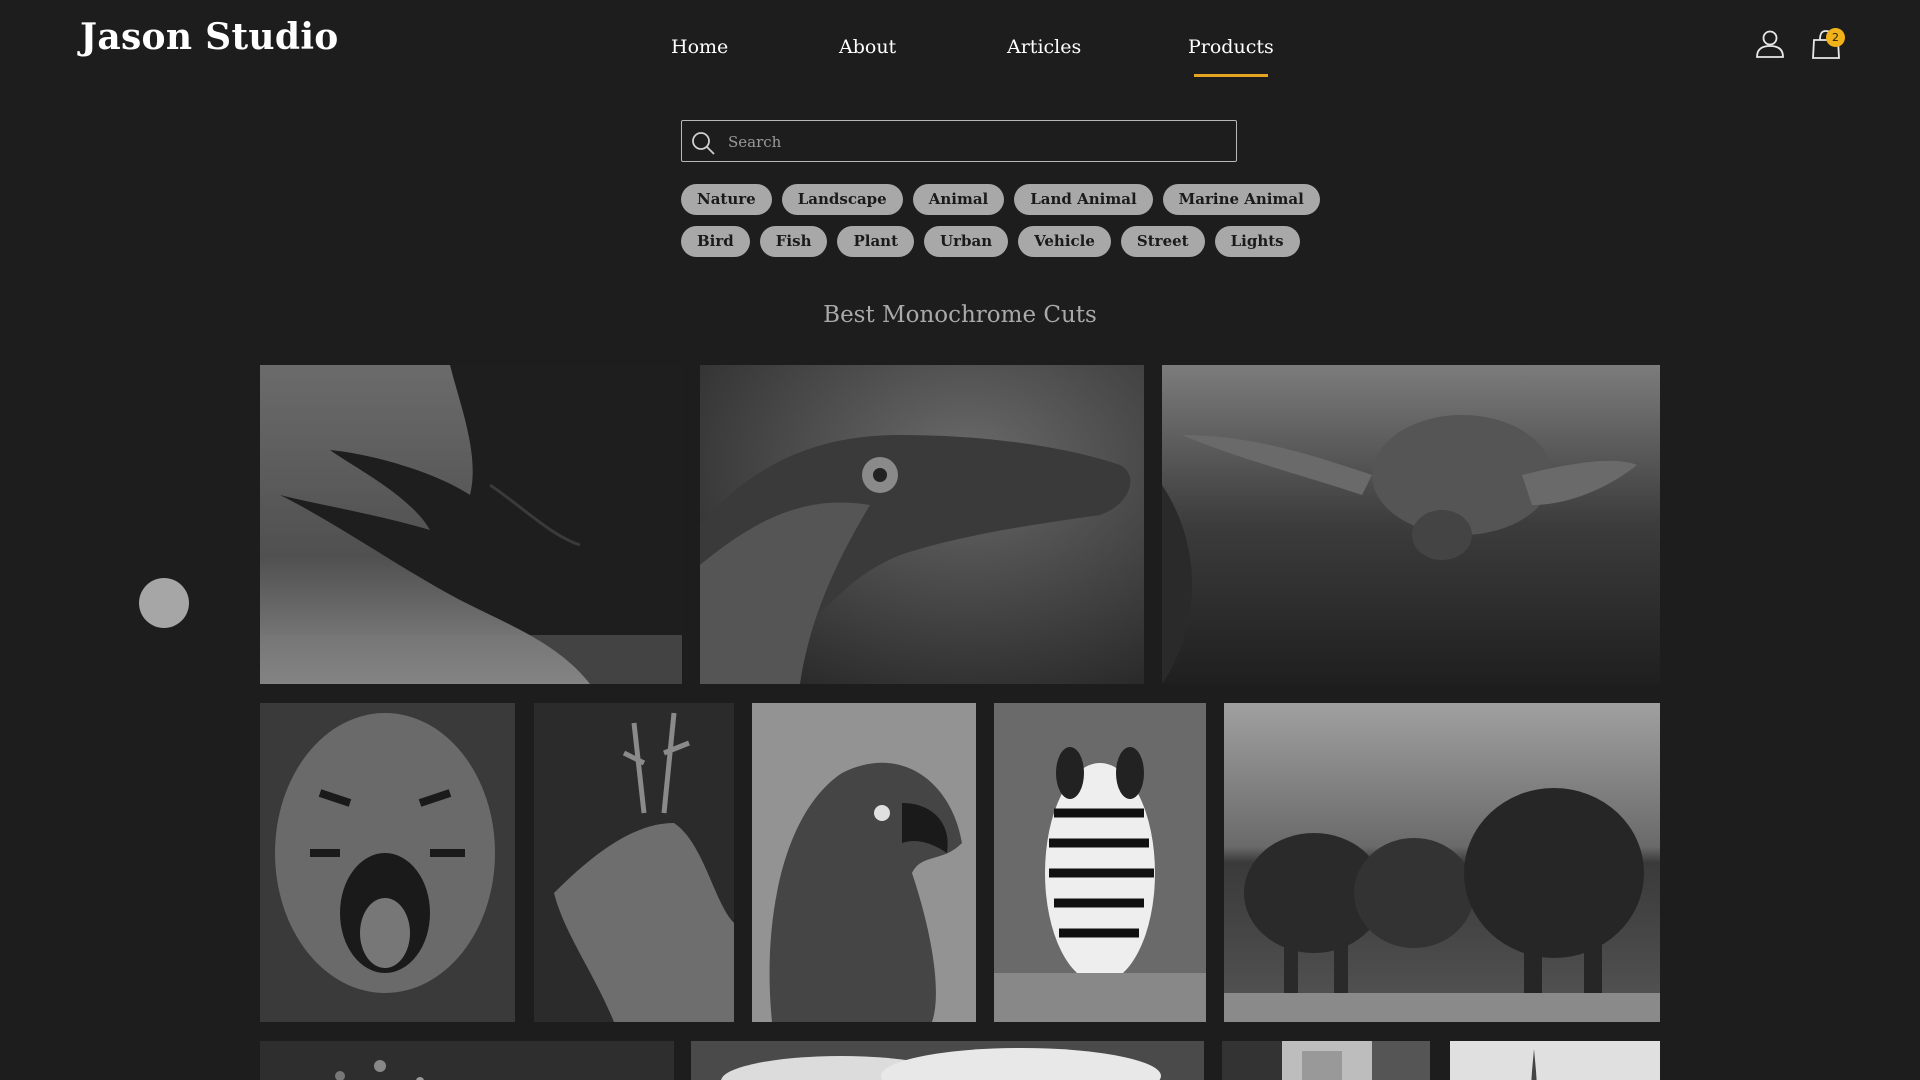 This screenshot has width=1920, height=1080. I want to click on tag-plant: Plant, so click(876, 241).